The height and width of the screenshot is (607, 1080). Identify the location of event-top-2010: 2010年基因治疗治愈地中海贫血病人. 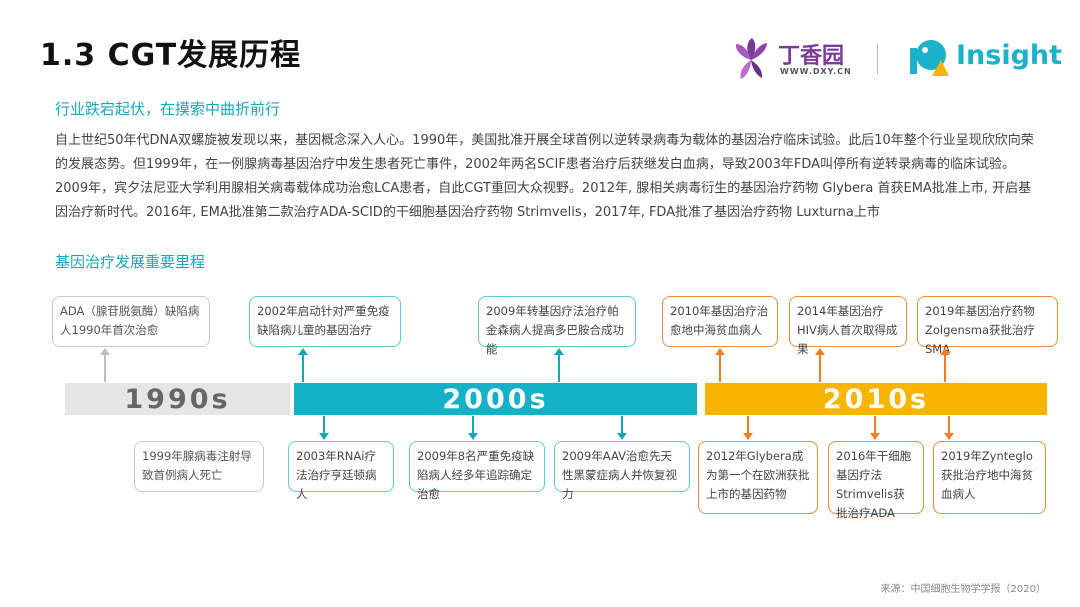
(720, 321).